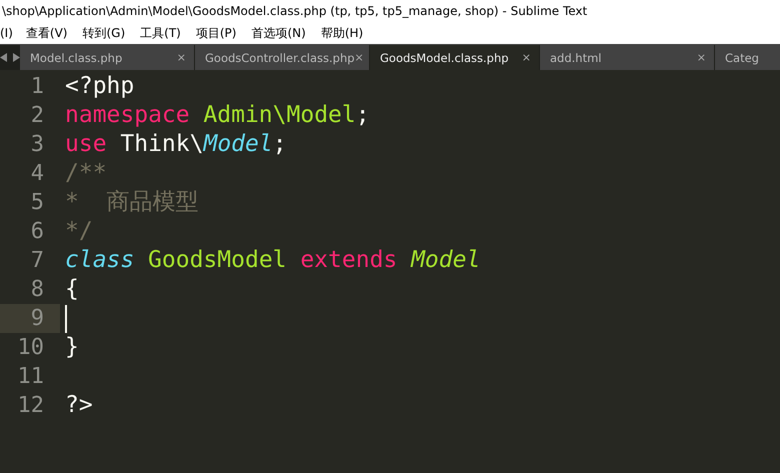 The image size is (780, 473). What do you see at coordinates (30, 348) in the screenshot?
I see `line-number: 10` at bounding box center [30, 348].